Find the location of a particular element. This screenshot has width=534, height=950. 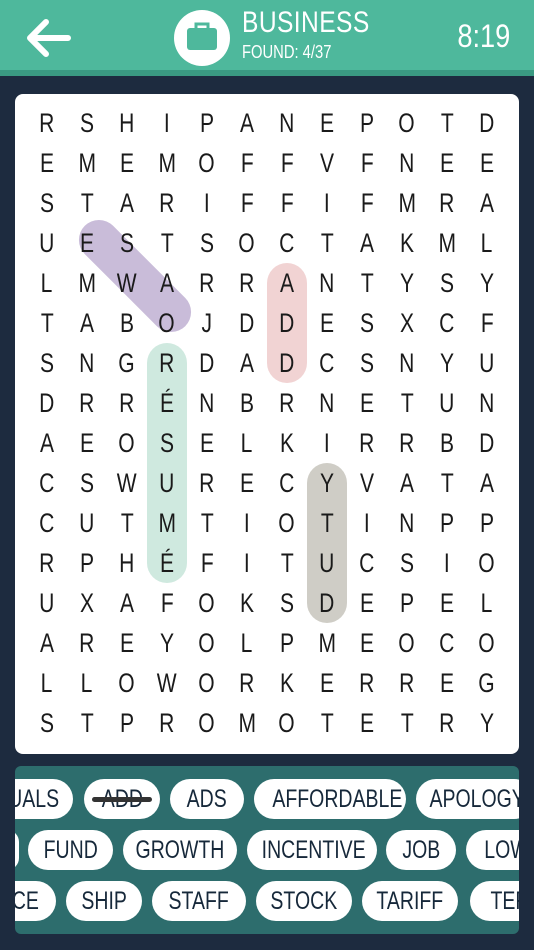

word-pill: JOB is located at coordinates (421, 850).